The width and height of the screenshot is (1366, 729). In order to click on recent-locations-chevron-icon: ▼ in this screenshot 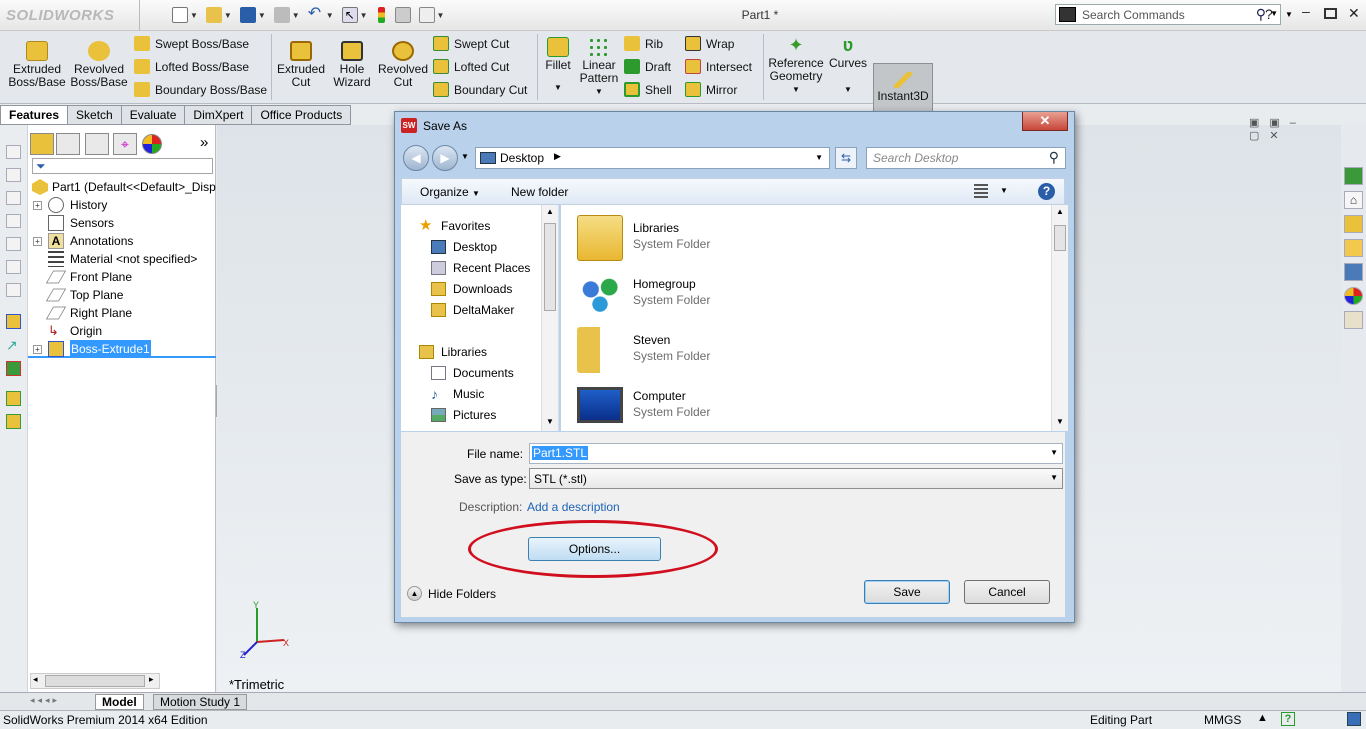, I will do `click(465, 156)`.